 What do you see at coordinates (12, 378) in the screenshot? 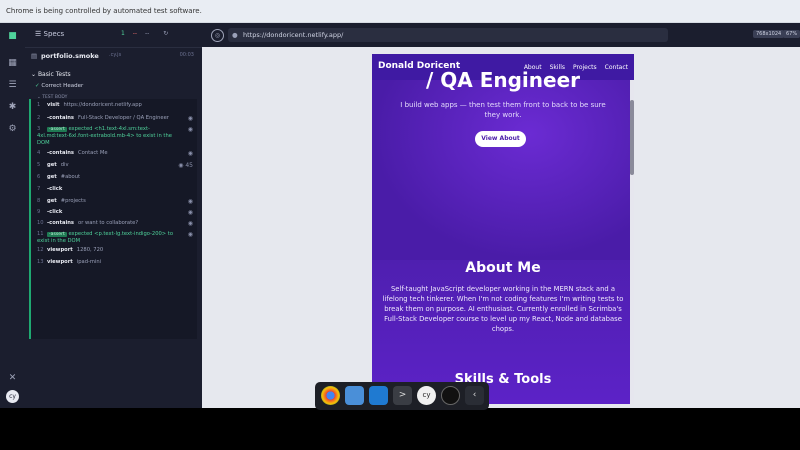
I see `shortcuts-icon: ✕` at bounding box center [12, 378].